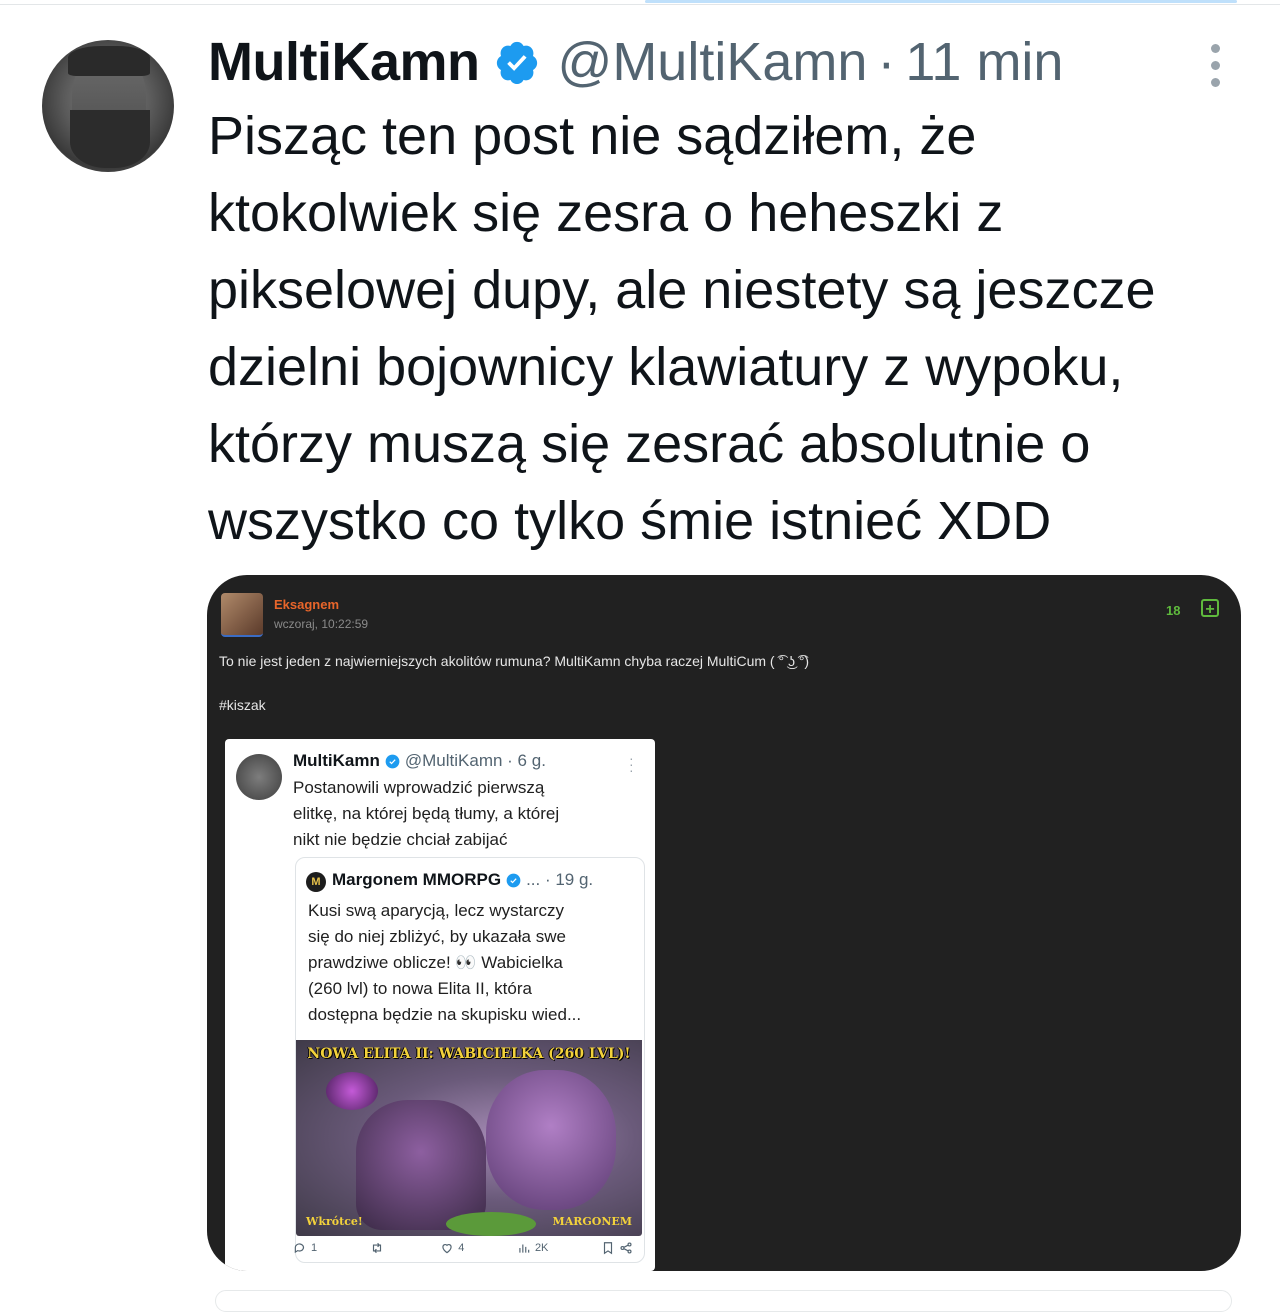 The width and height of the screenshot is (1280, 1312). I want to click on avatar-hair, so click(109, 61).